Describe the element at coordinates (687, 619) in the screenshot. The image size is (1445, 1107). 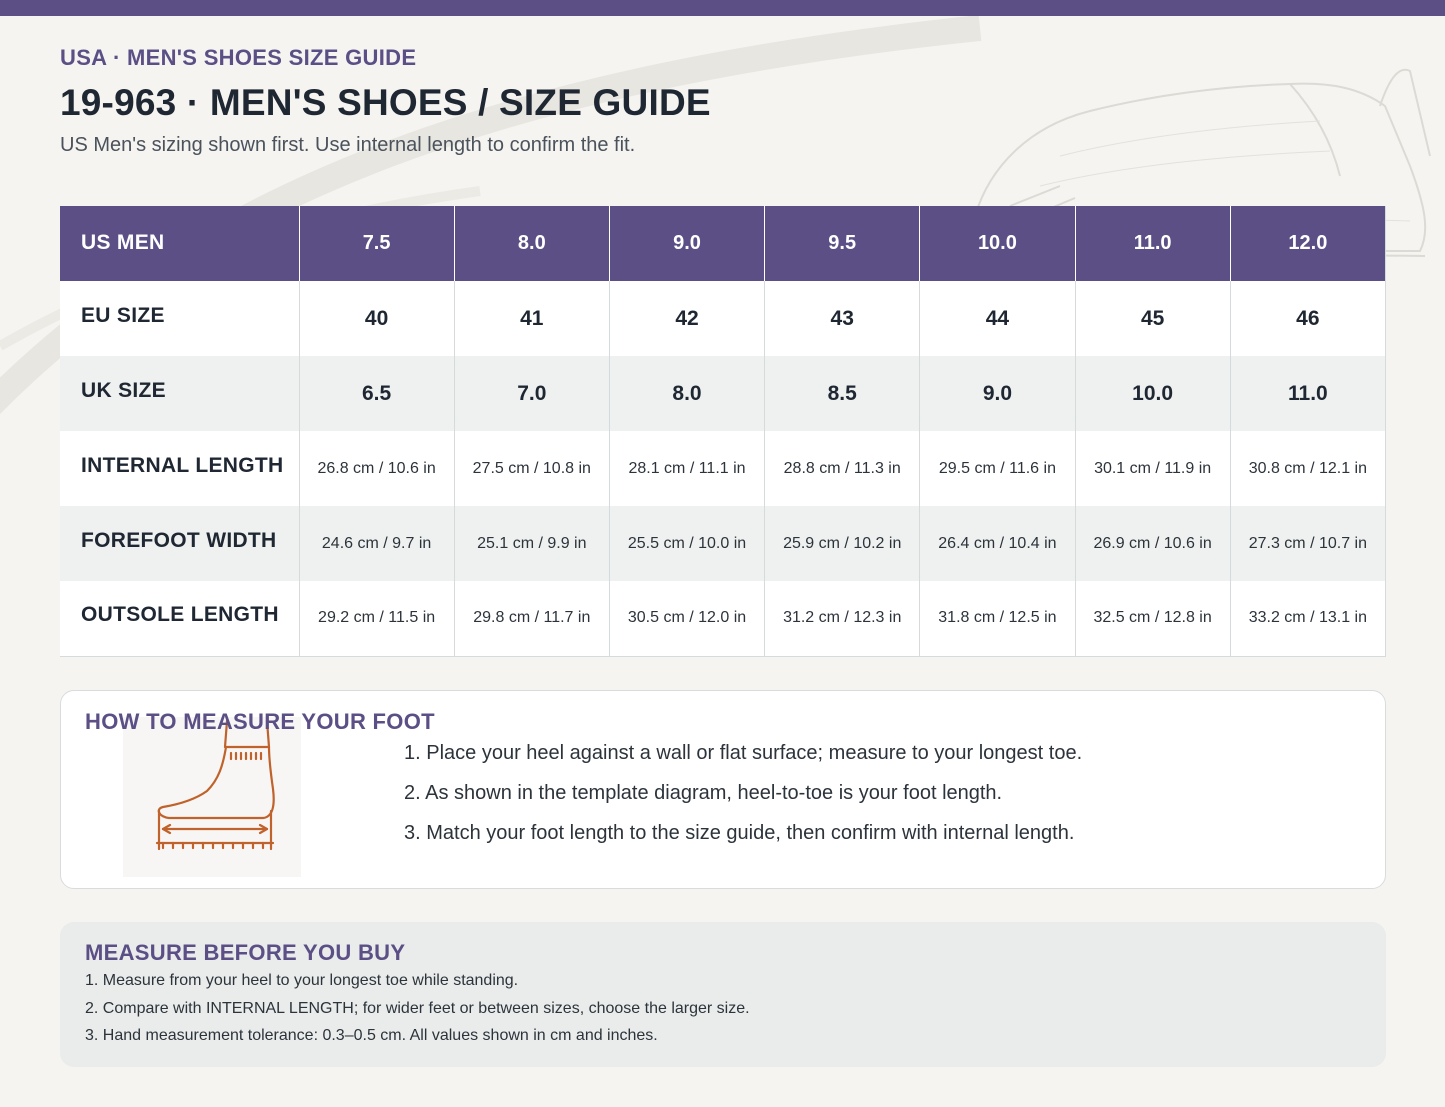
I see `table-cell: 30.5 cm / 12.0 in` at that location.